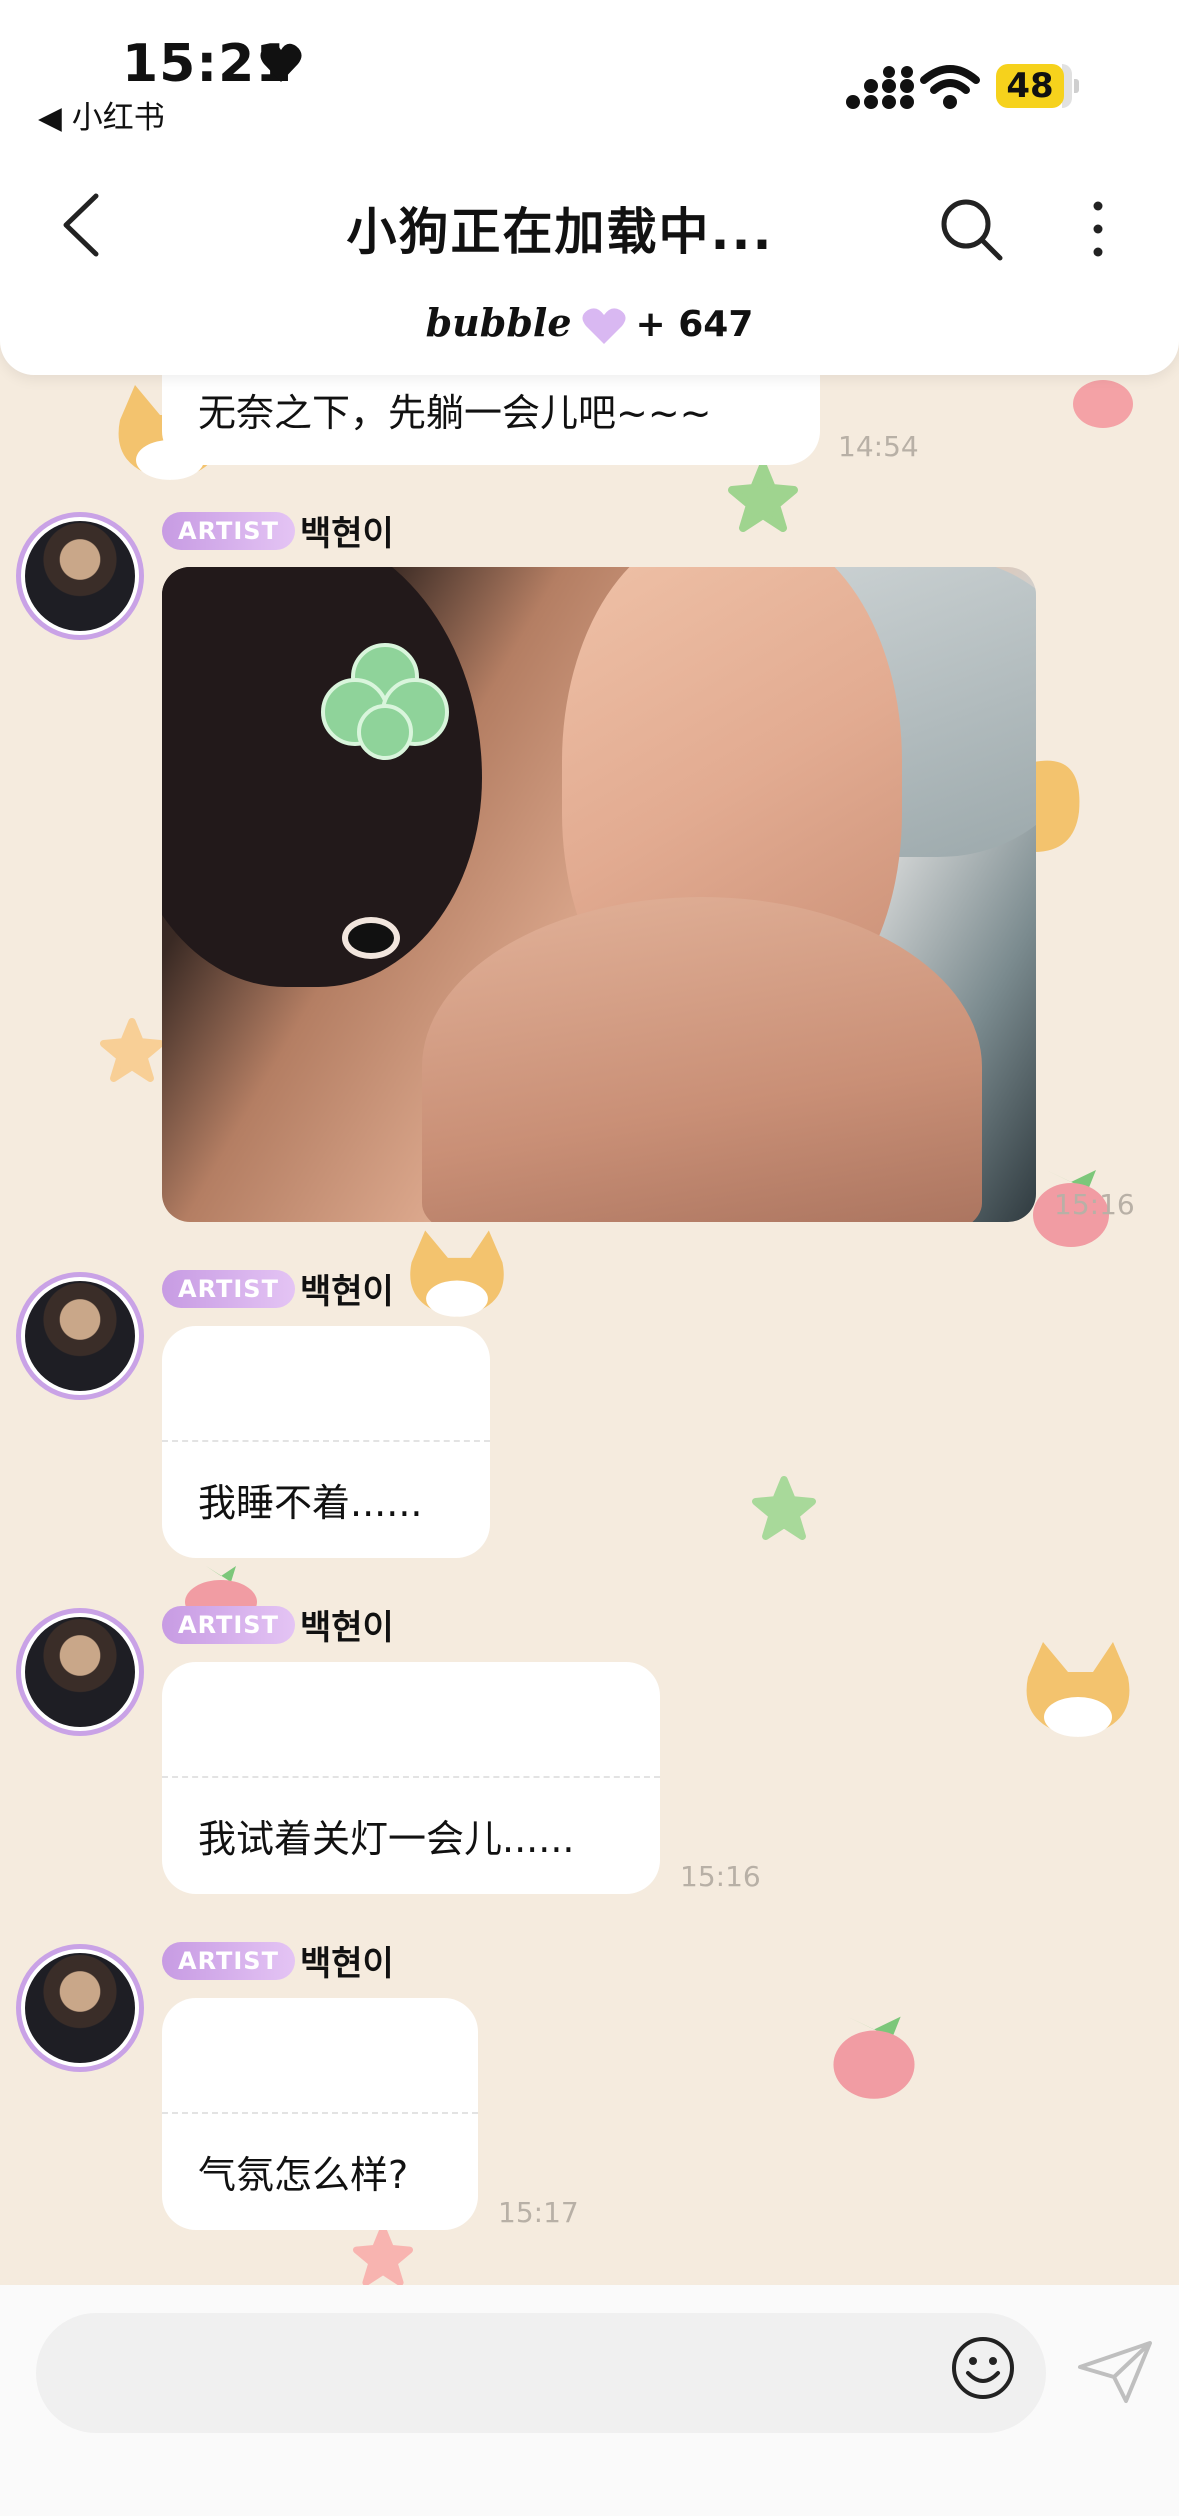  What do you see at coordinates (303, 2175) in the screenshot?
I see `message-text: 气氛怎么样?` at bounding box center [303, 2175].